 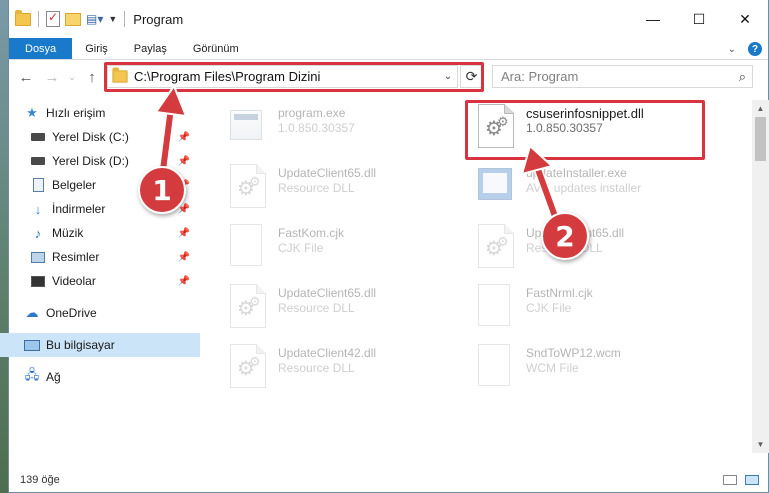 I want to click on sidebar-item-disk-c: Yerel Disk (C:) 📌, so click(x=100, y=137).